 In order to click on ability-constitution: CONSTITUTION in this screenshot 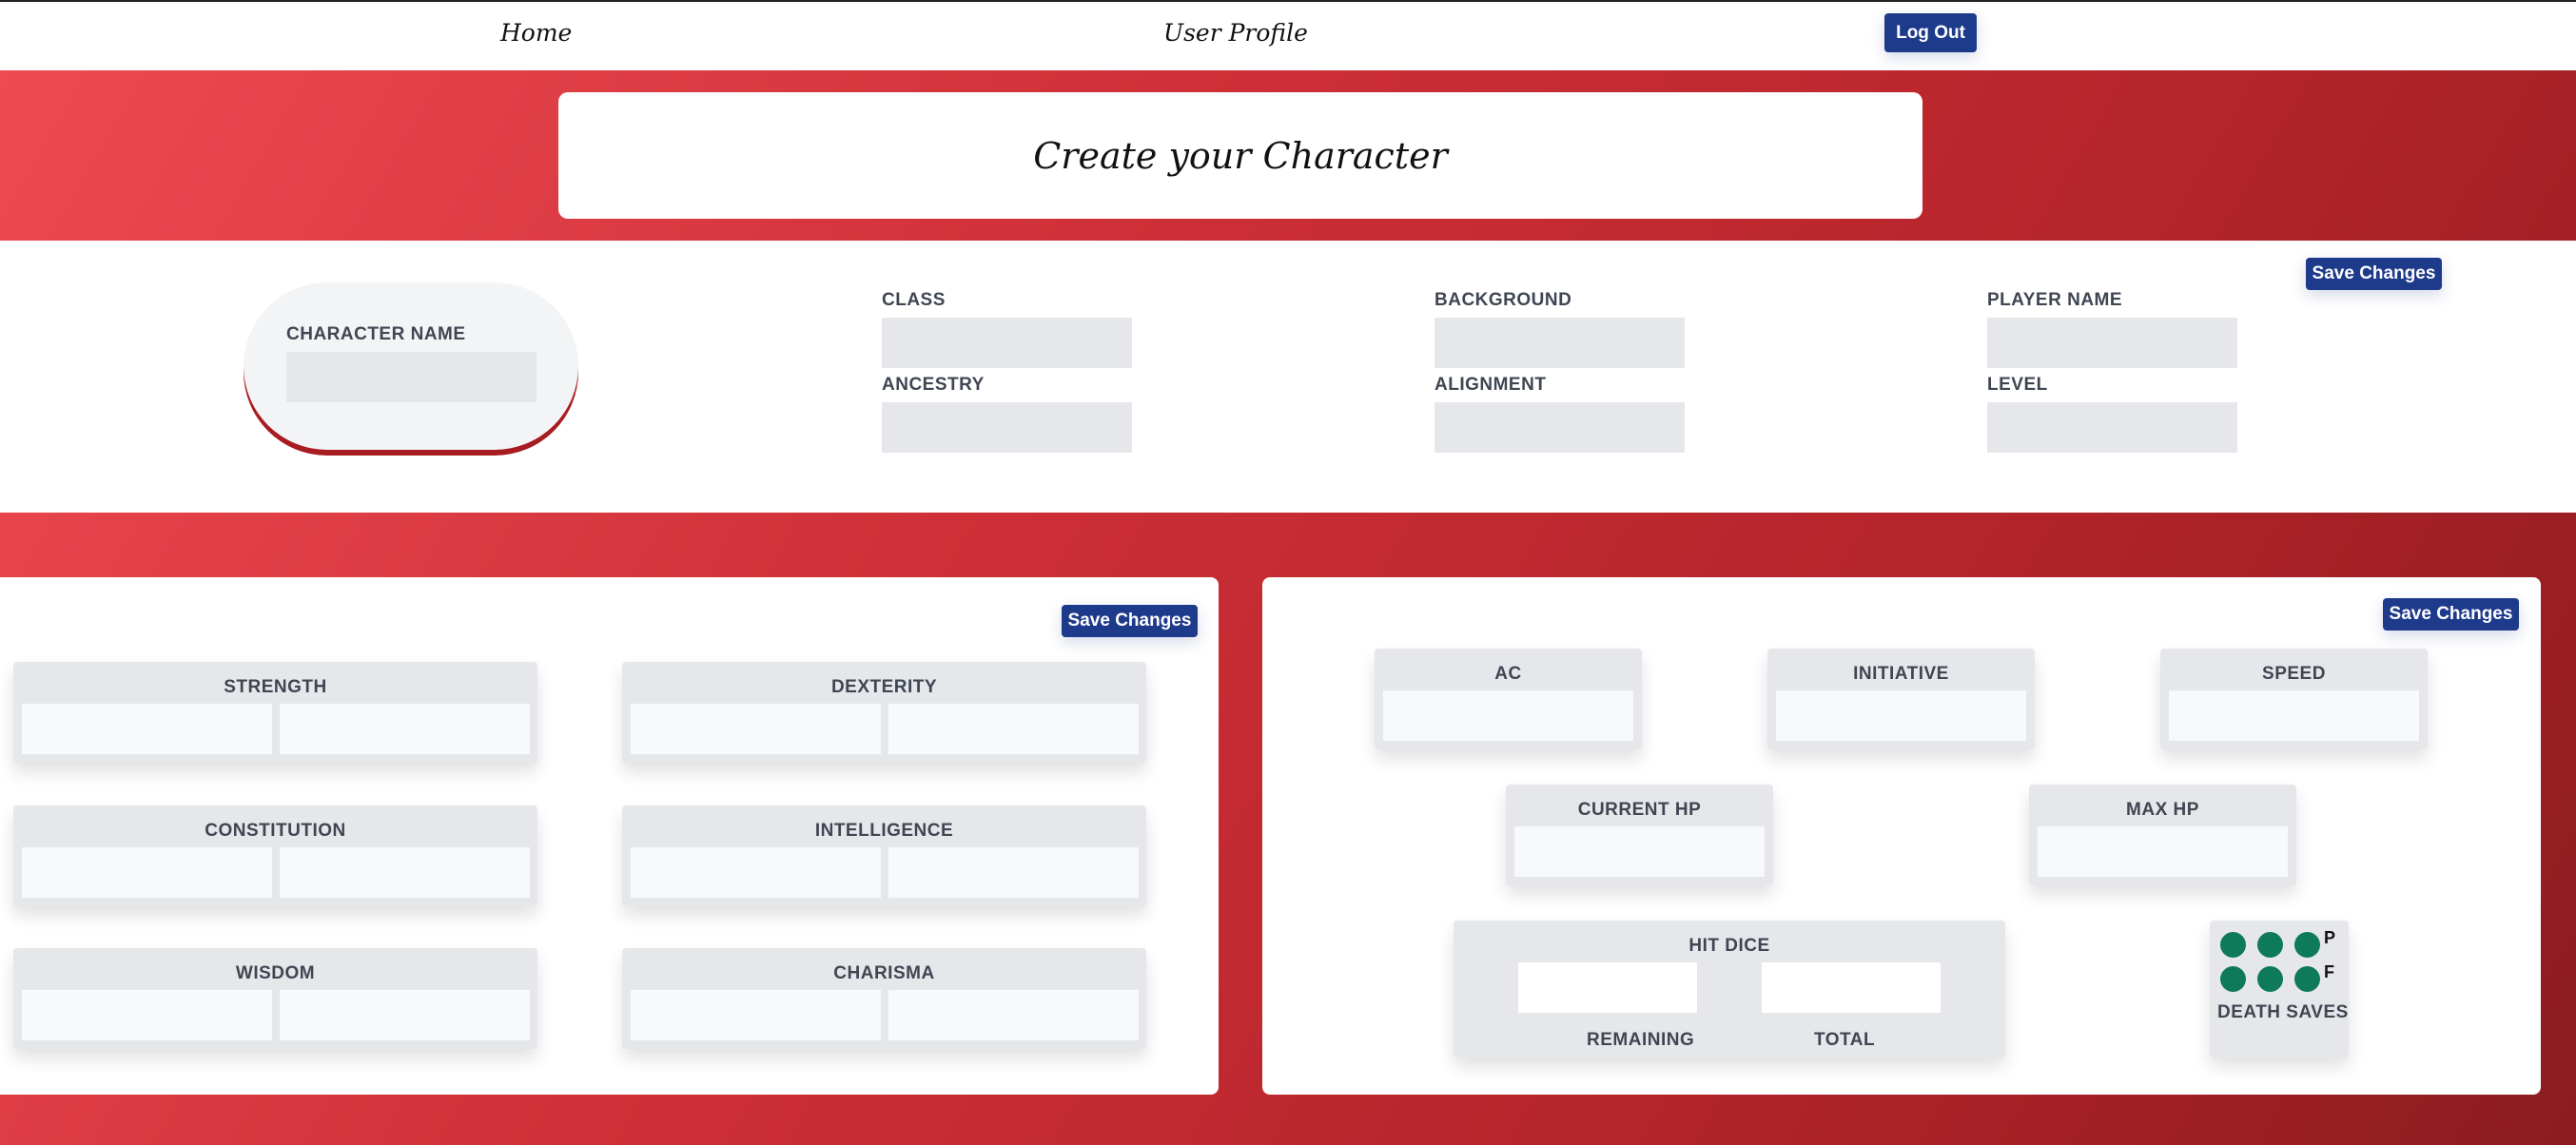, I will do `click(275, 856)`.